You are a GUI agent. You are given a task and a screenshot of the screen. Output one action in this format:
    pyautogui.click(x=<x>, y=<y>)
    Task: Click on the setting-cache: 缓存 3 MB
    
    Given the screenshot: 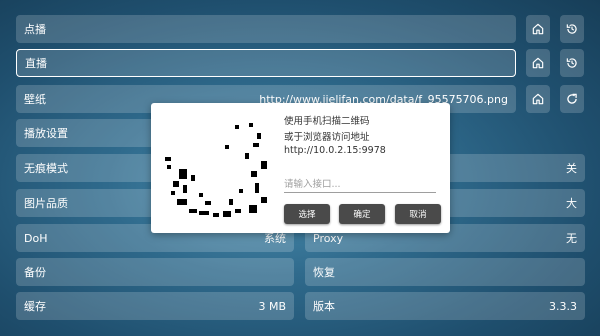 What is the action you would take?
    pyautogui.click(x=155, y=306)
    